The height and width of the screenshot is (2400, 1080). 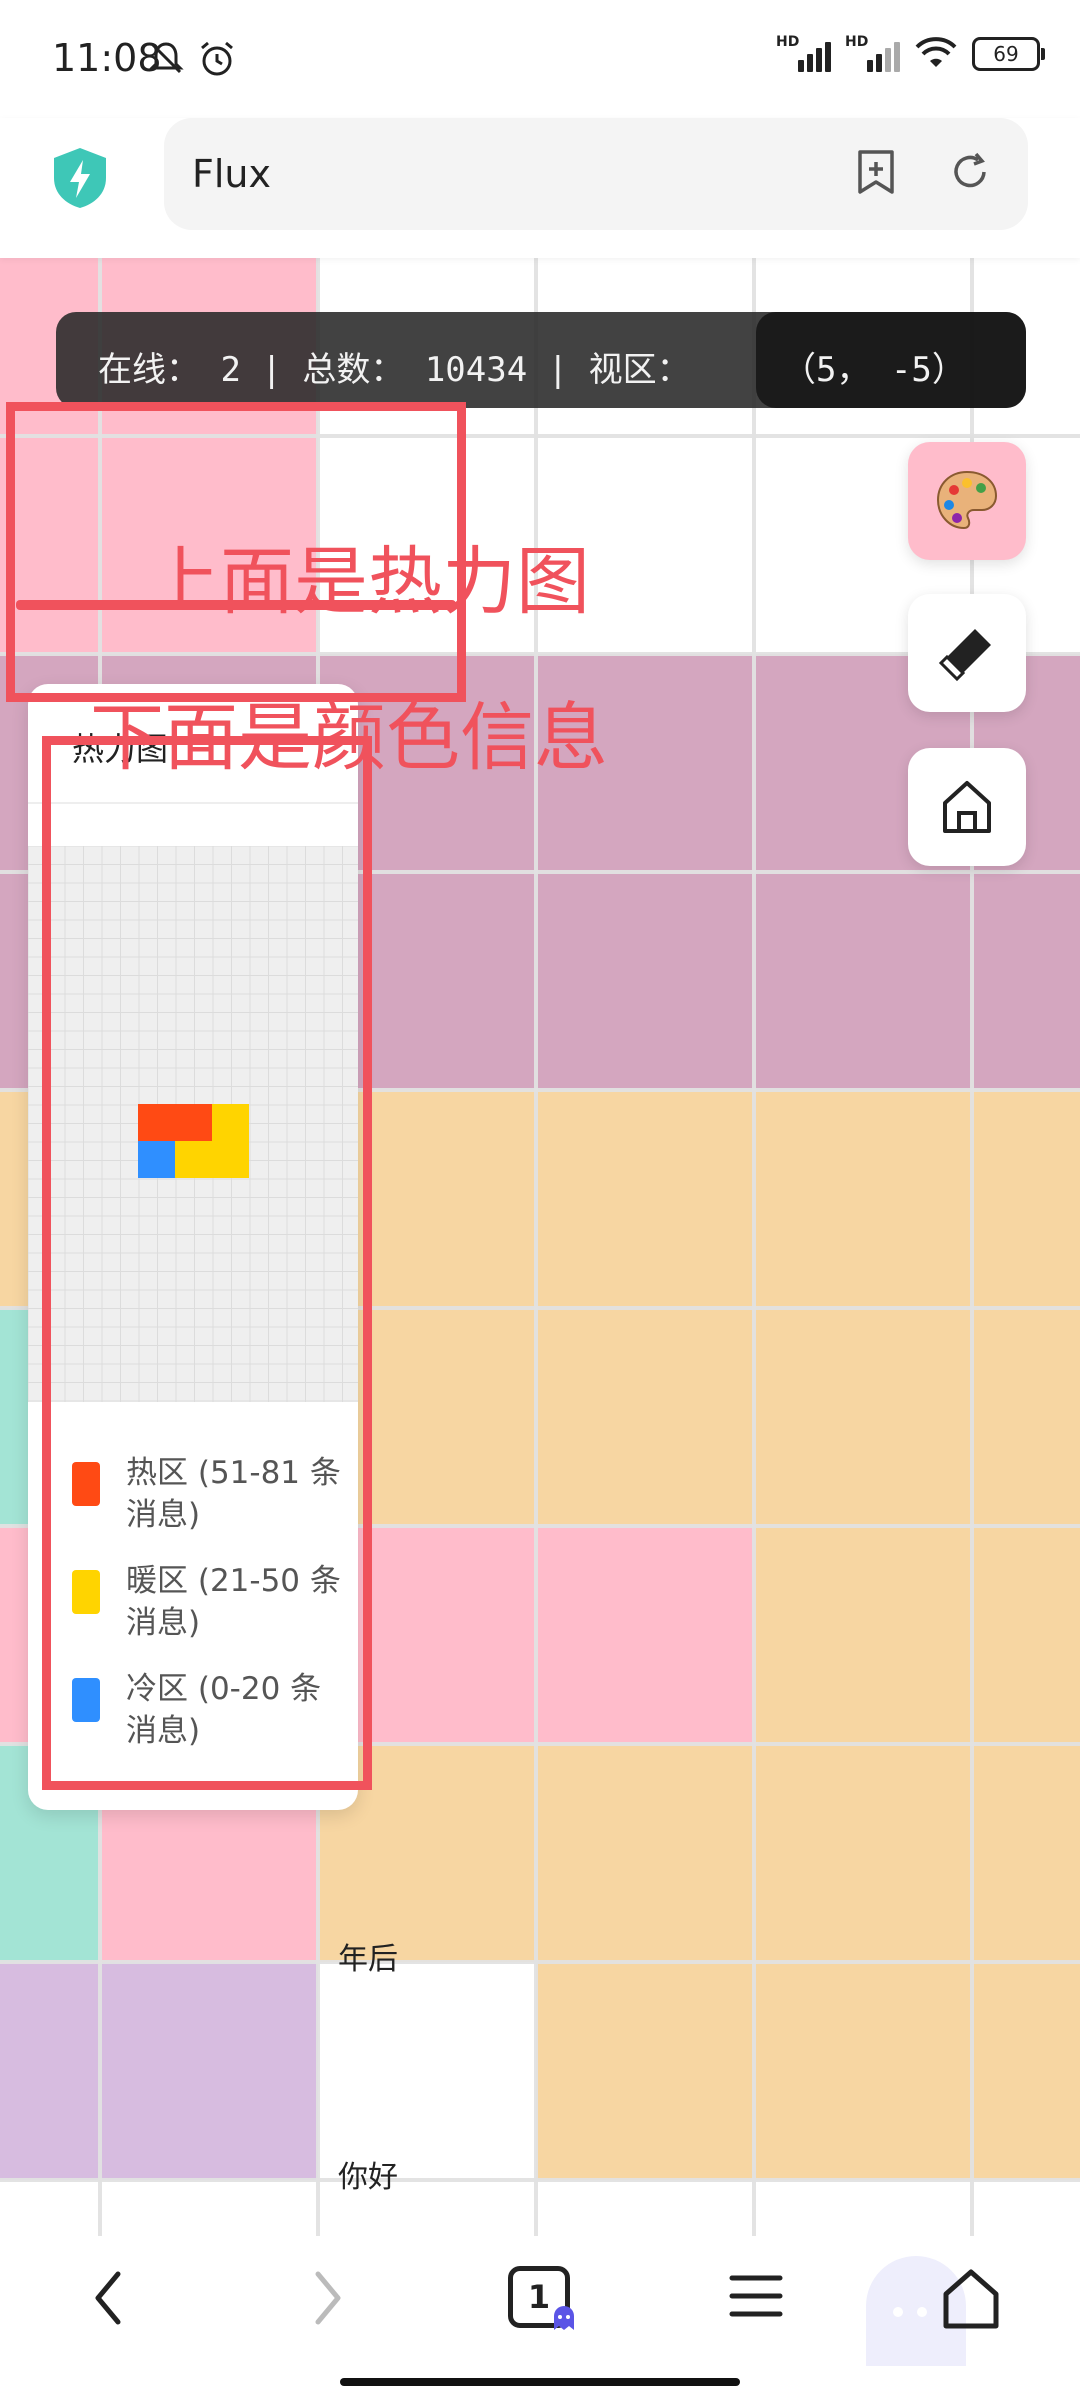 What do you see at coordinates (540, 2318) in the screenshot?
I see `bottom-navigation: 1` at bounding box center [540, 2318].